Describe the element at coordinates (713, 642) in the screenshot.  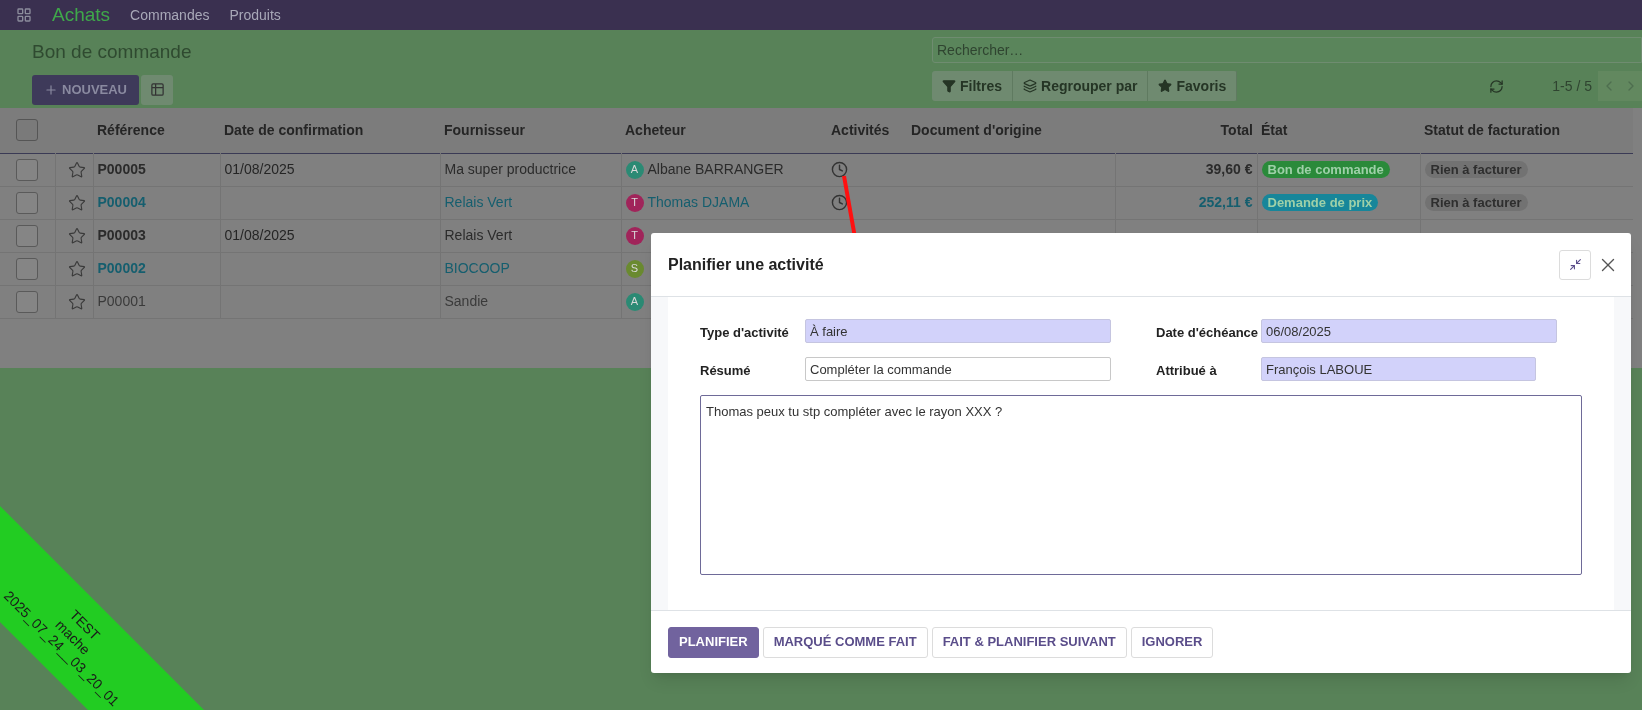
I see `dialog-button: PLANIFIER` at that location.